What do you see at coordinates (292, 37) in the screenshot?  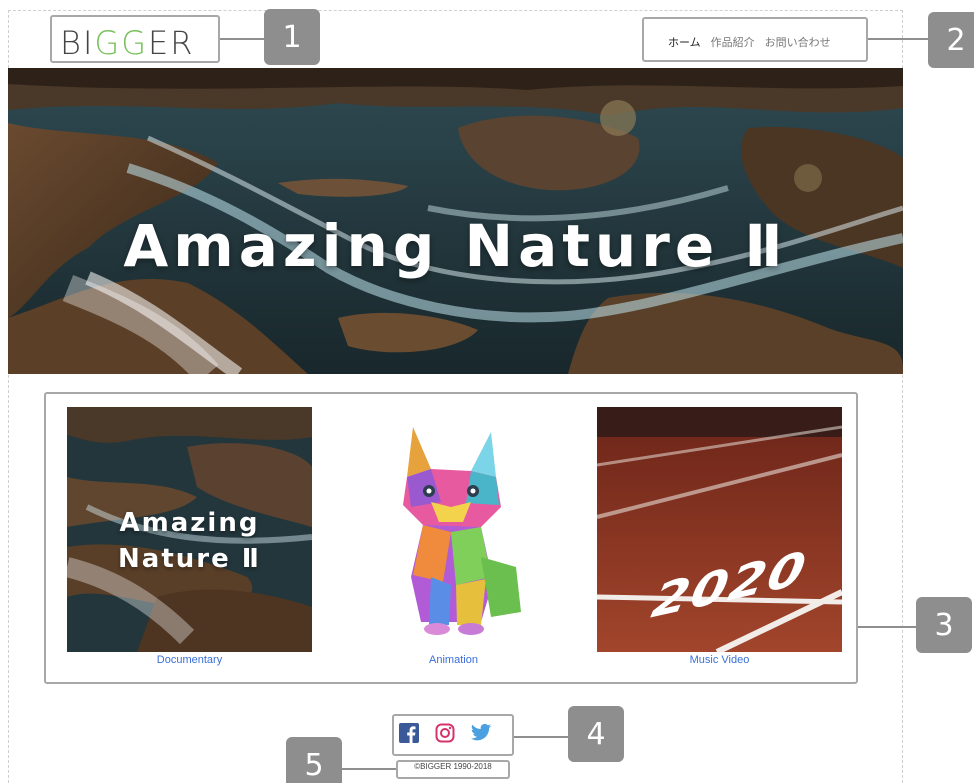 I see `callout-badge-1: 1` at bounding box center [292, 37].